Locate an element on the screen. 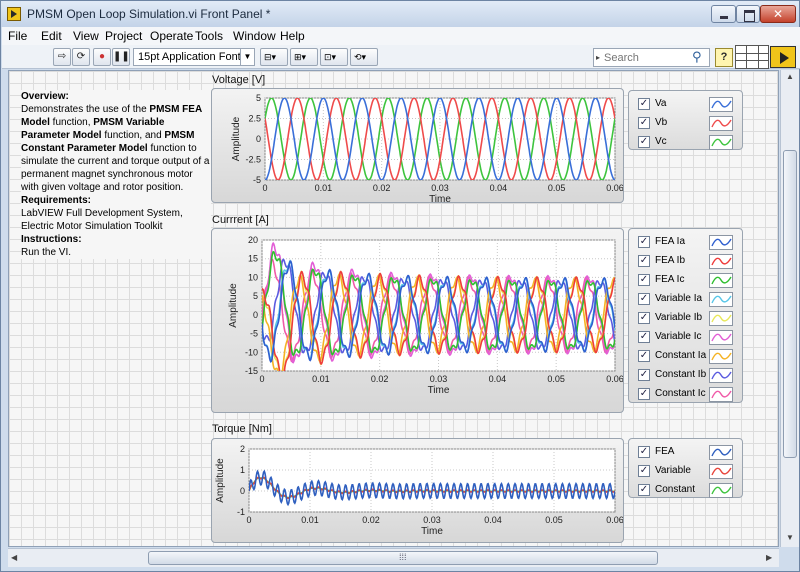 The width and height of the screenshot is (800, 572). maximize-button is located at coordinates (748, 14).